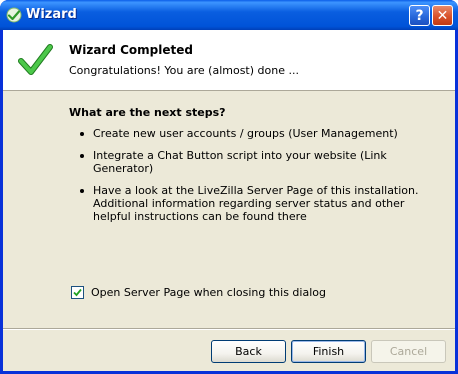  I want to click on app-icon, so click(14, 15).